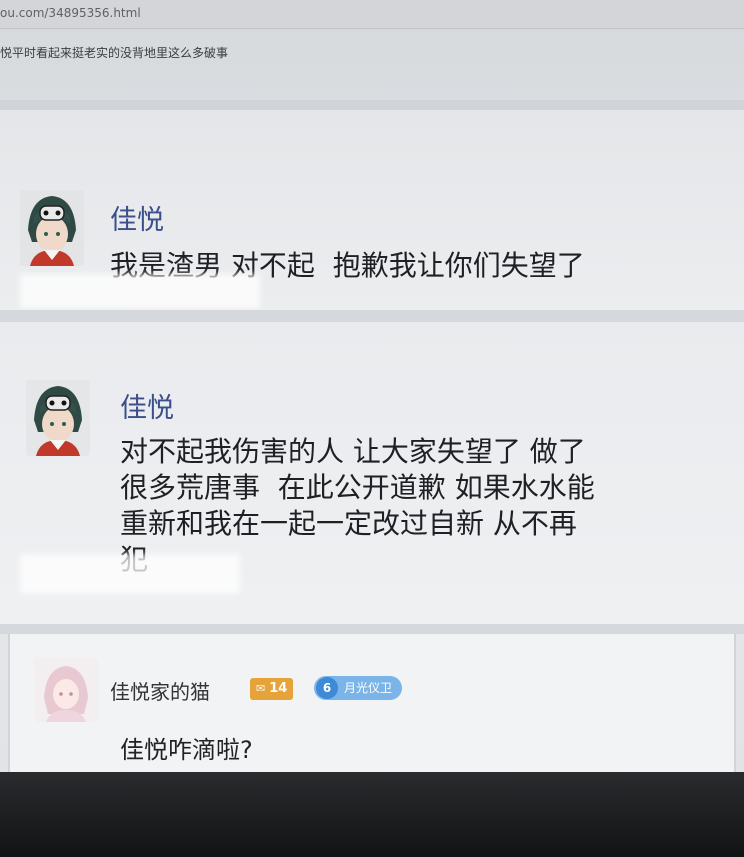  I want to click on url-text: ou.com/34895356.html, so click(70, 13).